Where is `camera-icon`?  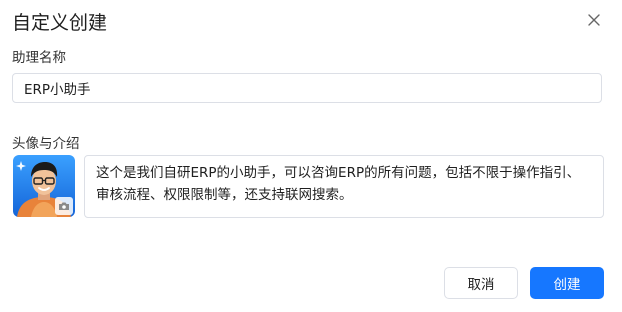 camera-icon is located at coordinates (64, 206).